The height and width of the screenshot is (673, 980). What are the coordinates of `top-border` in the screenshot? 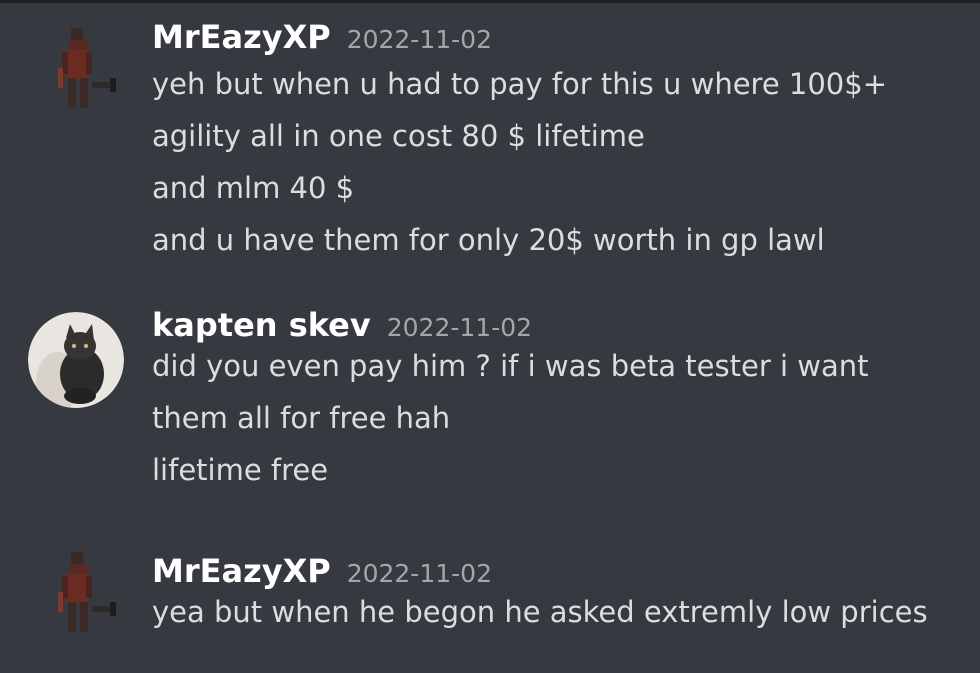 It's located at (490, 1).